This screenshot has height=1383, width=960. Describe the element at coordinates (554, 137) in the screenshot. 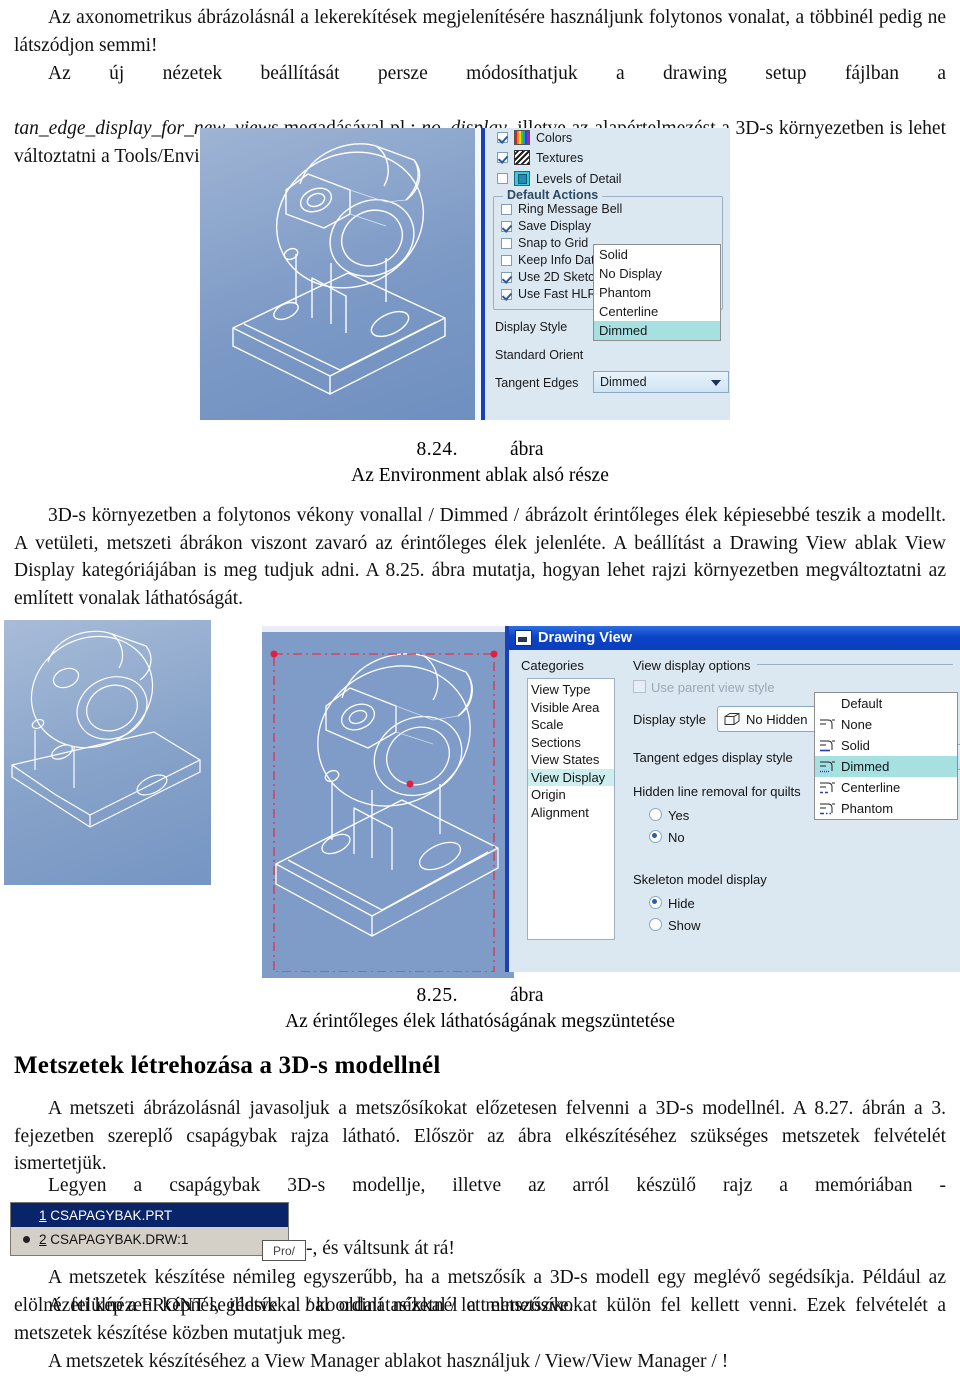

I see `colors-label: Colors` at that location.